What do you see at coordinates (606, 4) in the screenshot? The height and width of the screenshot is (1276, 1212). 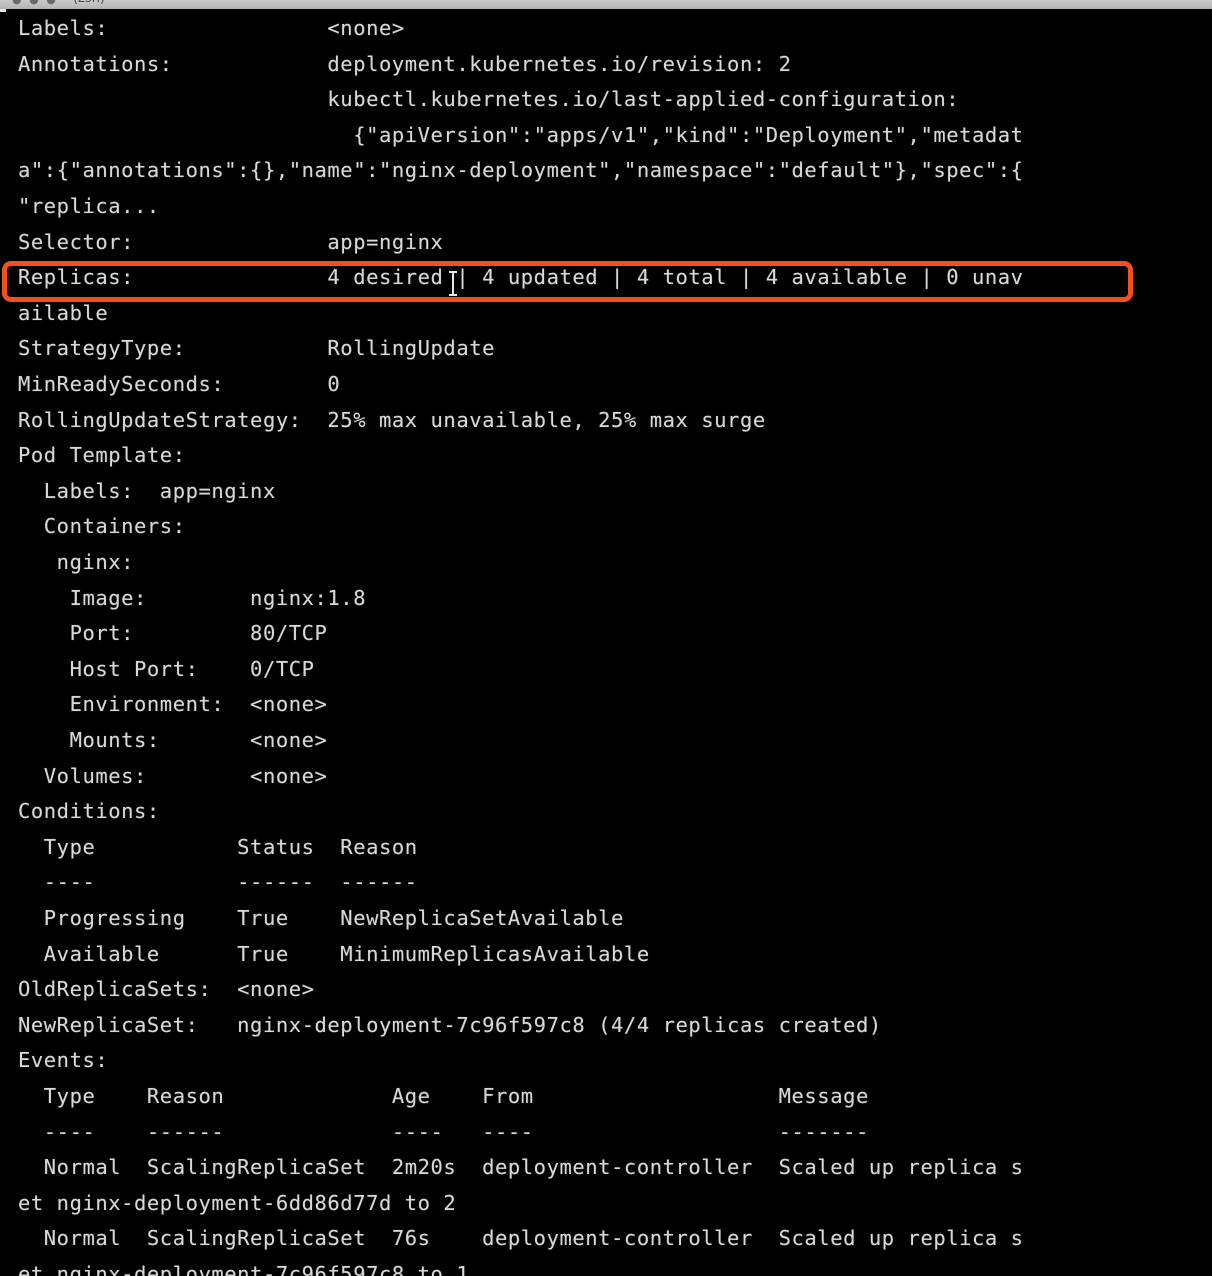 I see `window-titlebar: ● ● ● ~ (zsh)` at bounding box center [606, 4].